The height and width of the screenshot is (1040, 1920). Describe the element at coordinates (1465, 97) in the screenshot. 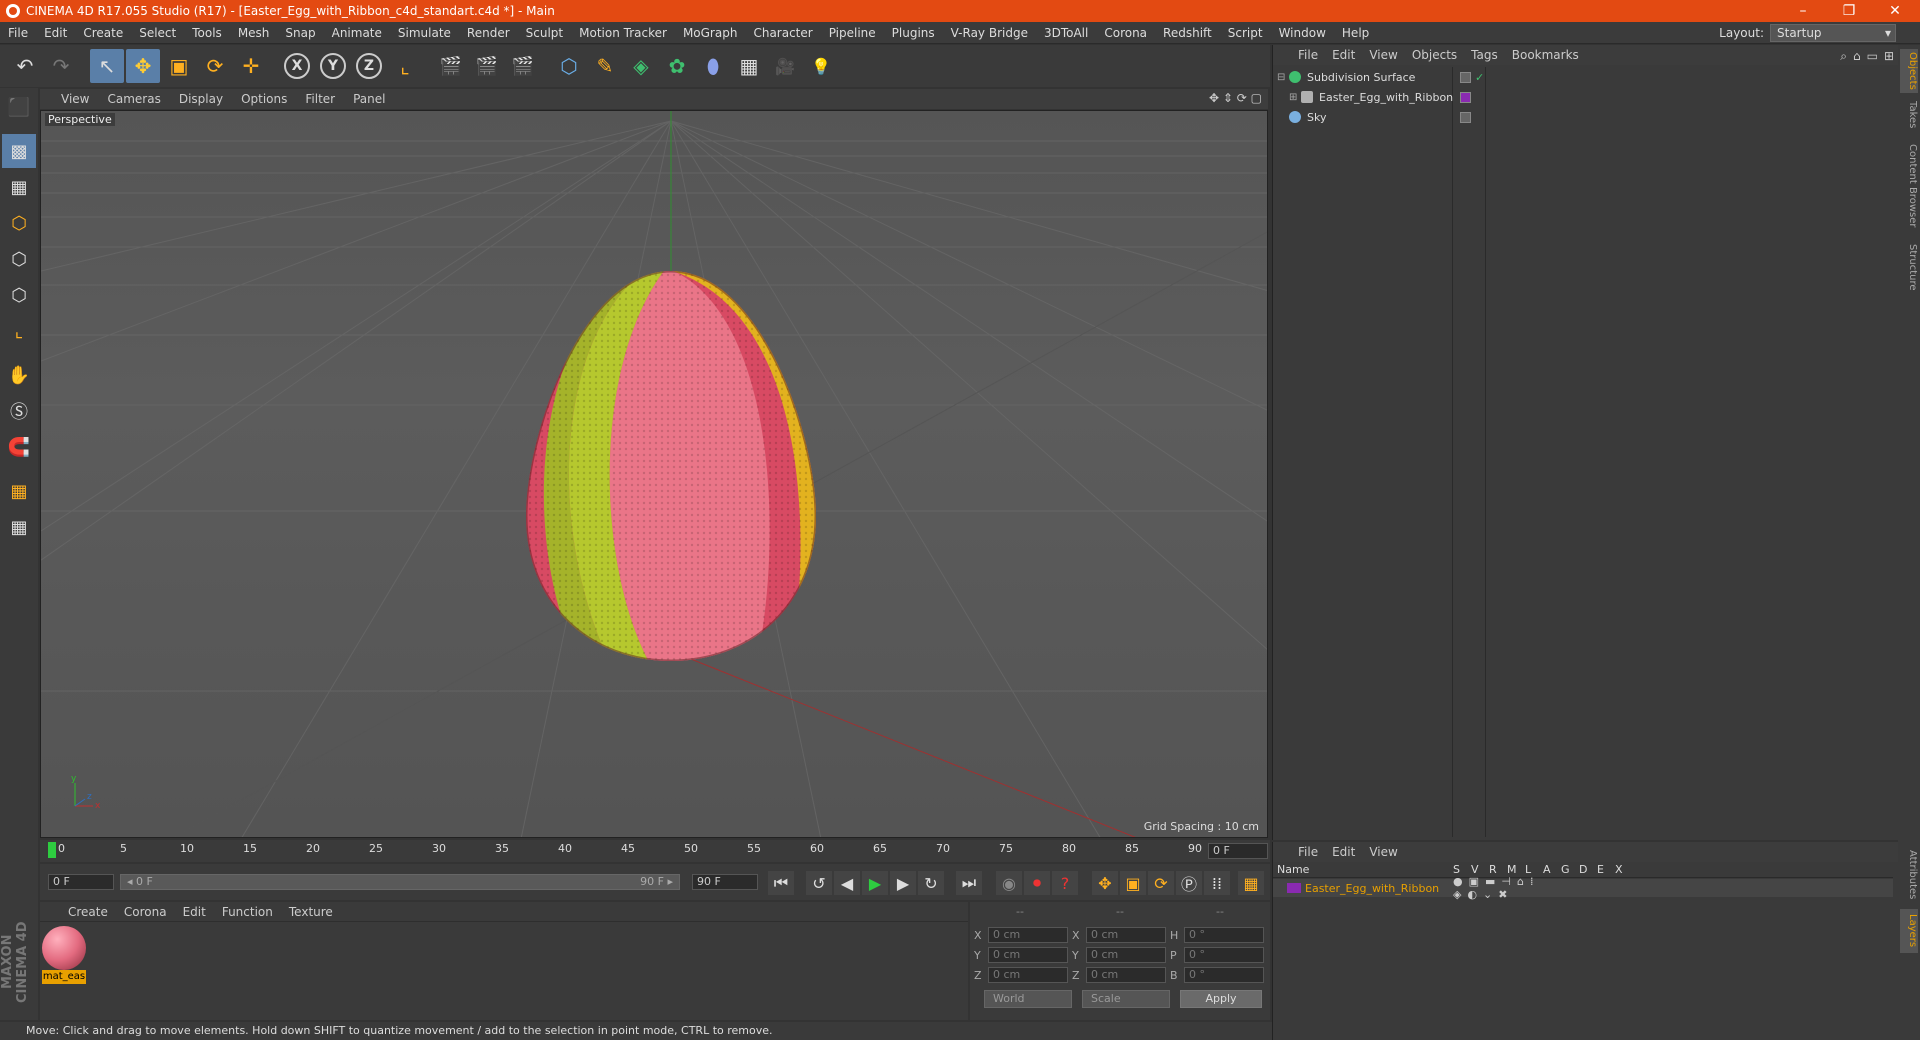

I see `material-tag-icon` at that location.